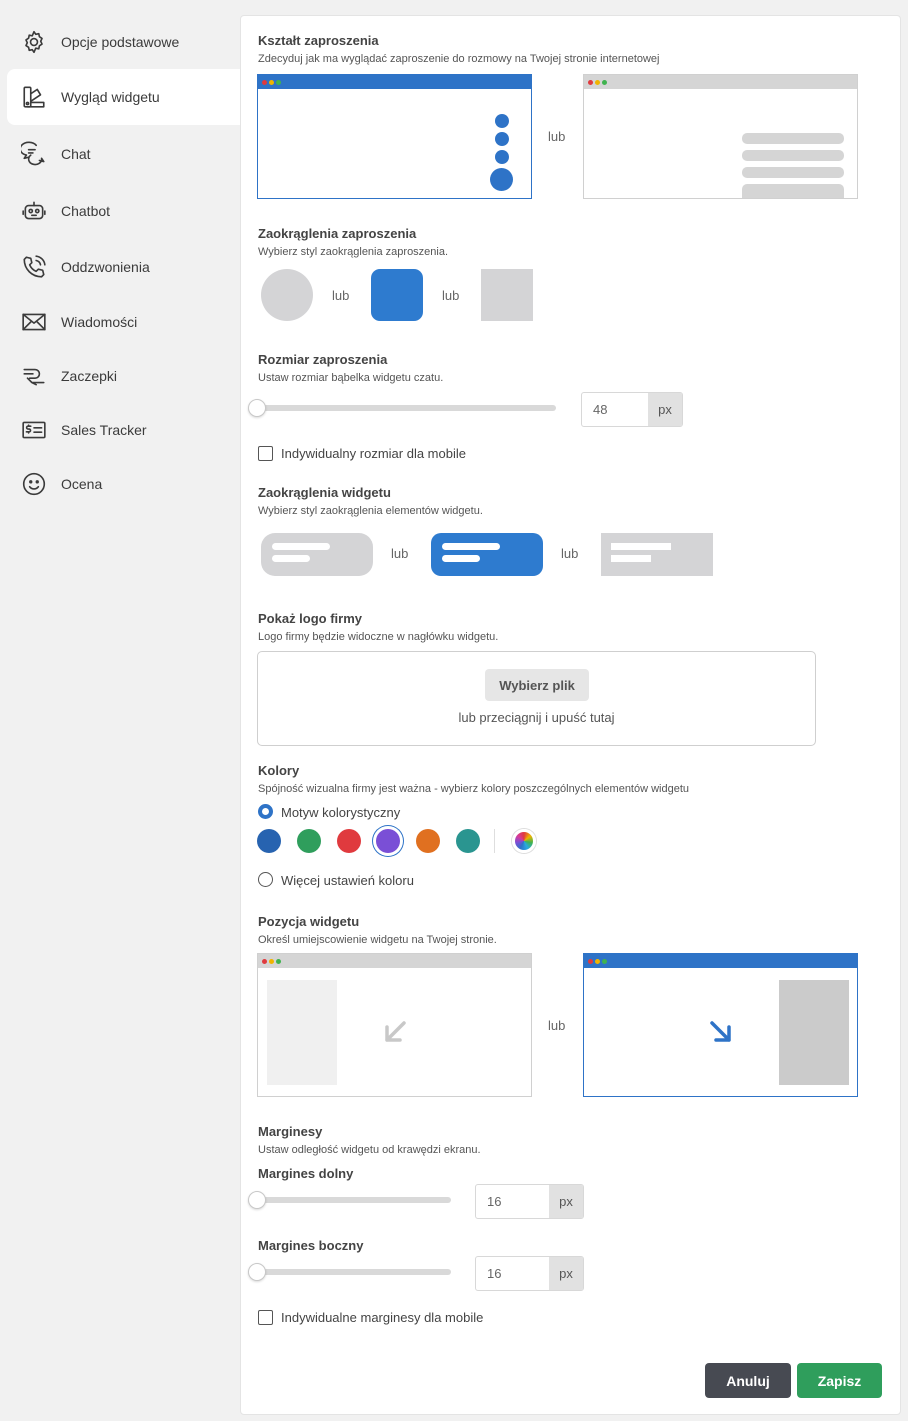 The height and width of the screenshot is (1421, 908). What do you see at coordinates (839, 1380) in the screenshot?
I see `save-button: Zapisz` at bounding box center [839, 1380].